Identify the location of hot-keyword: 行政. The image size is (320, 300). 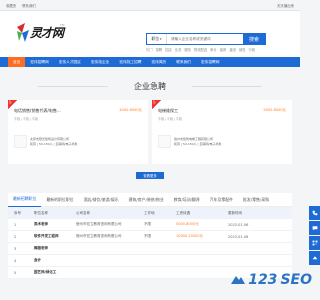
(252, 49).